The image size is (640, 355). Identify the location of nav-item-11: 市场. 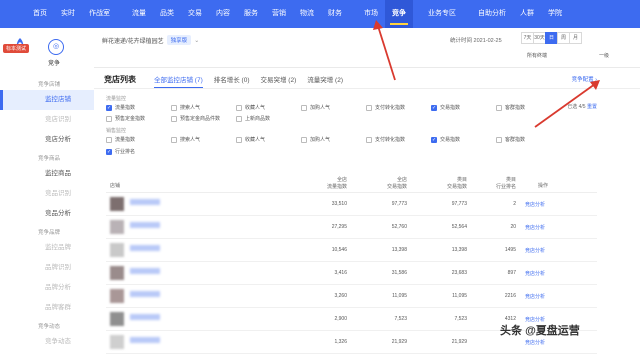
(371, 14).